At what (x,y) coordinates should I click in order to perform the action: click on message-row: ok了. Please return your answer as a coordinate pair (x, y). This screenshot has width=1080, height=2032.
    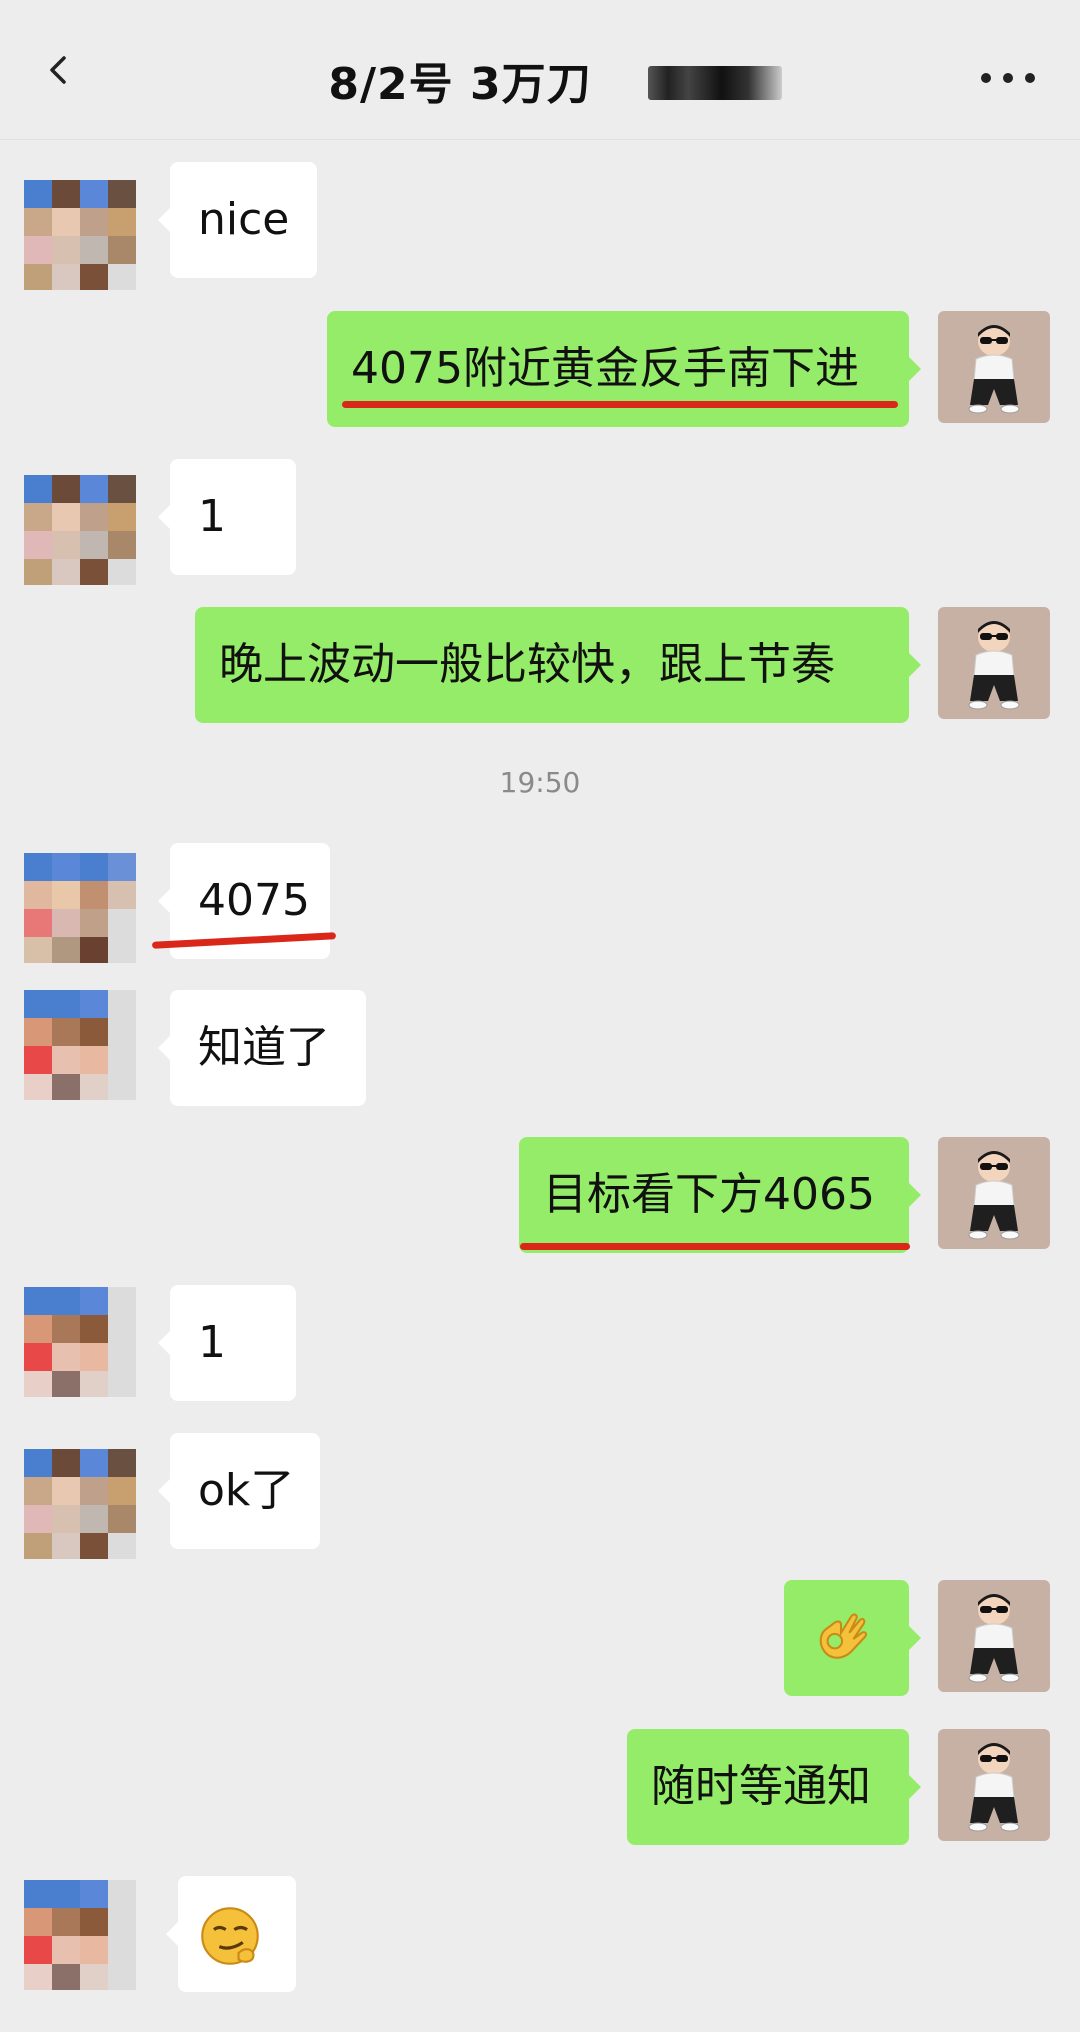
    Looking at the image, I should click on (540, 1496).